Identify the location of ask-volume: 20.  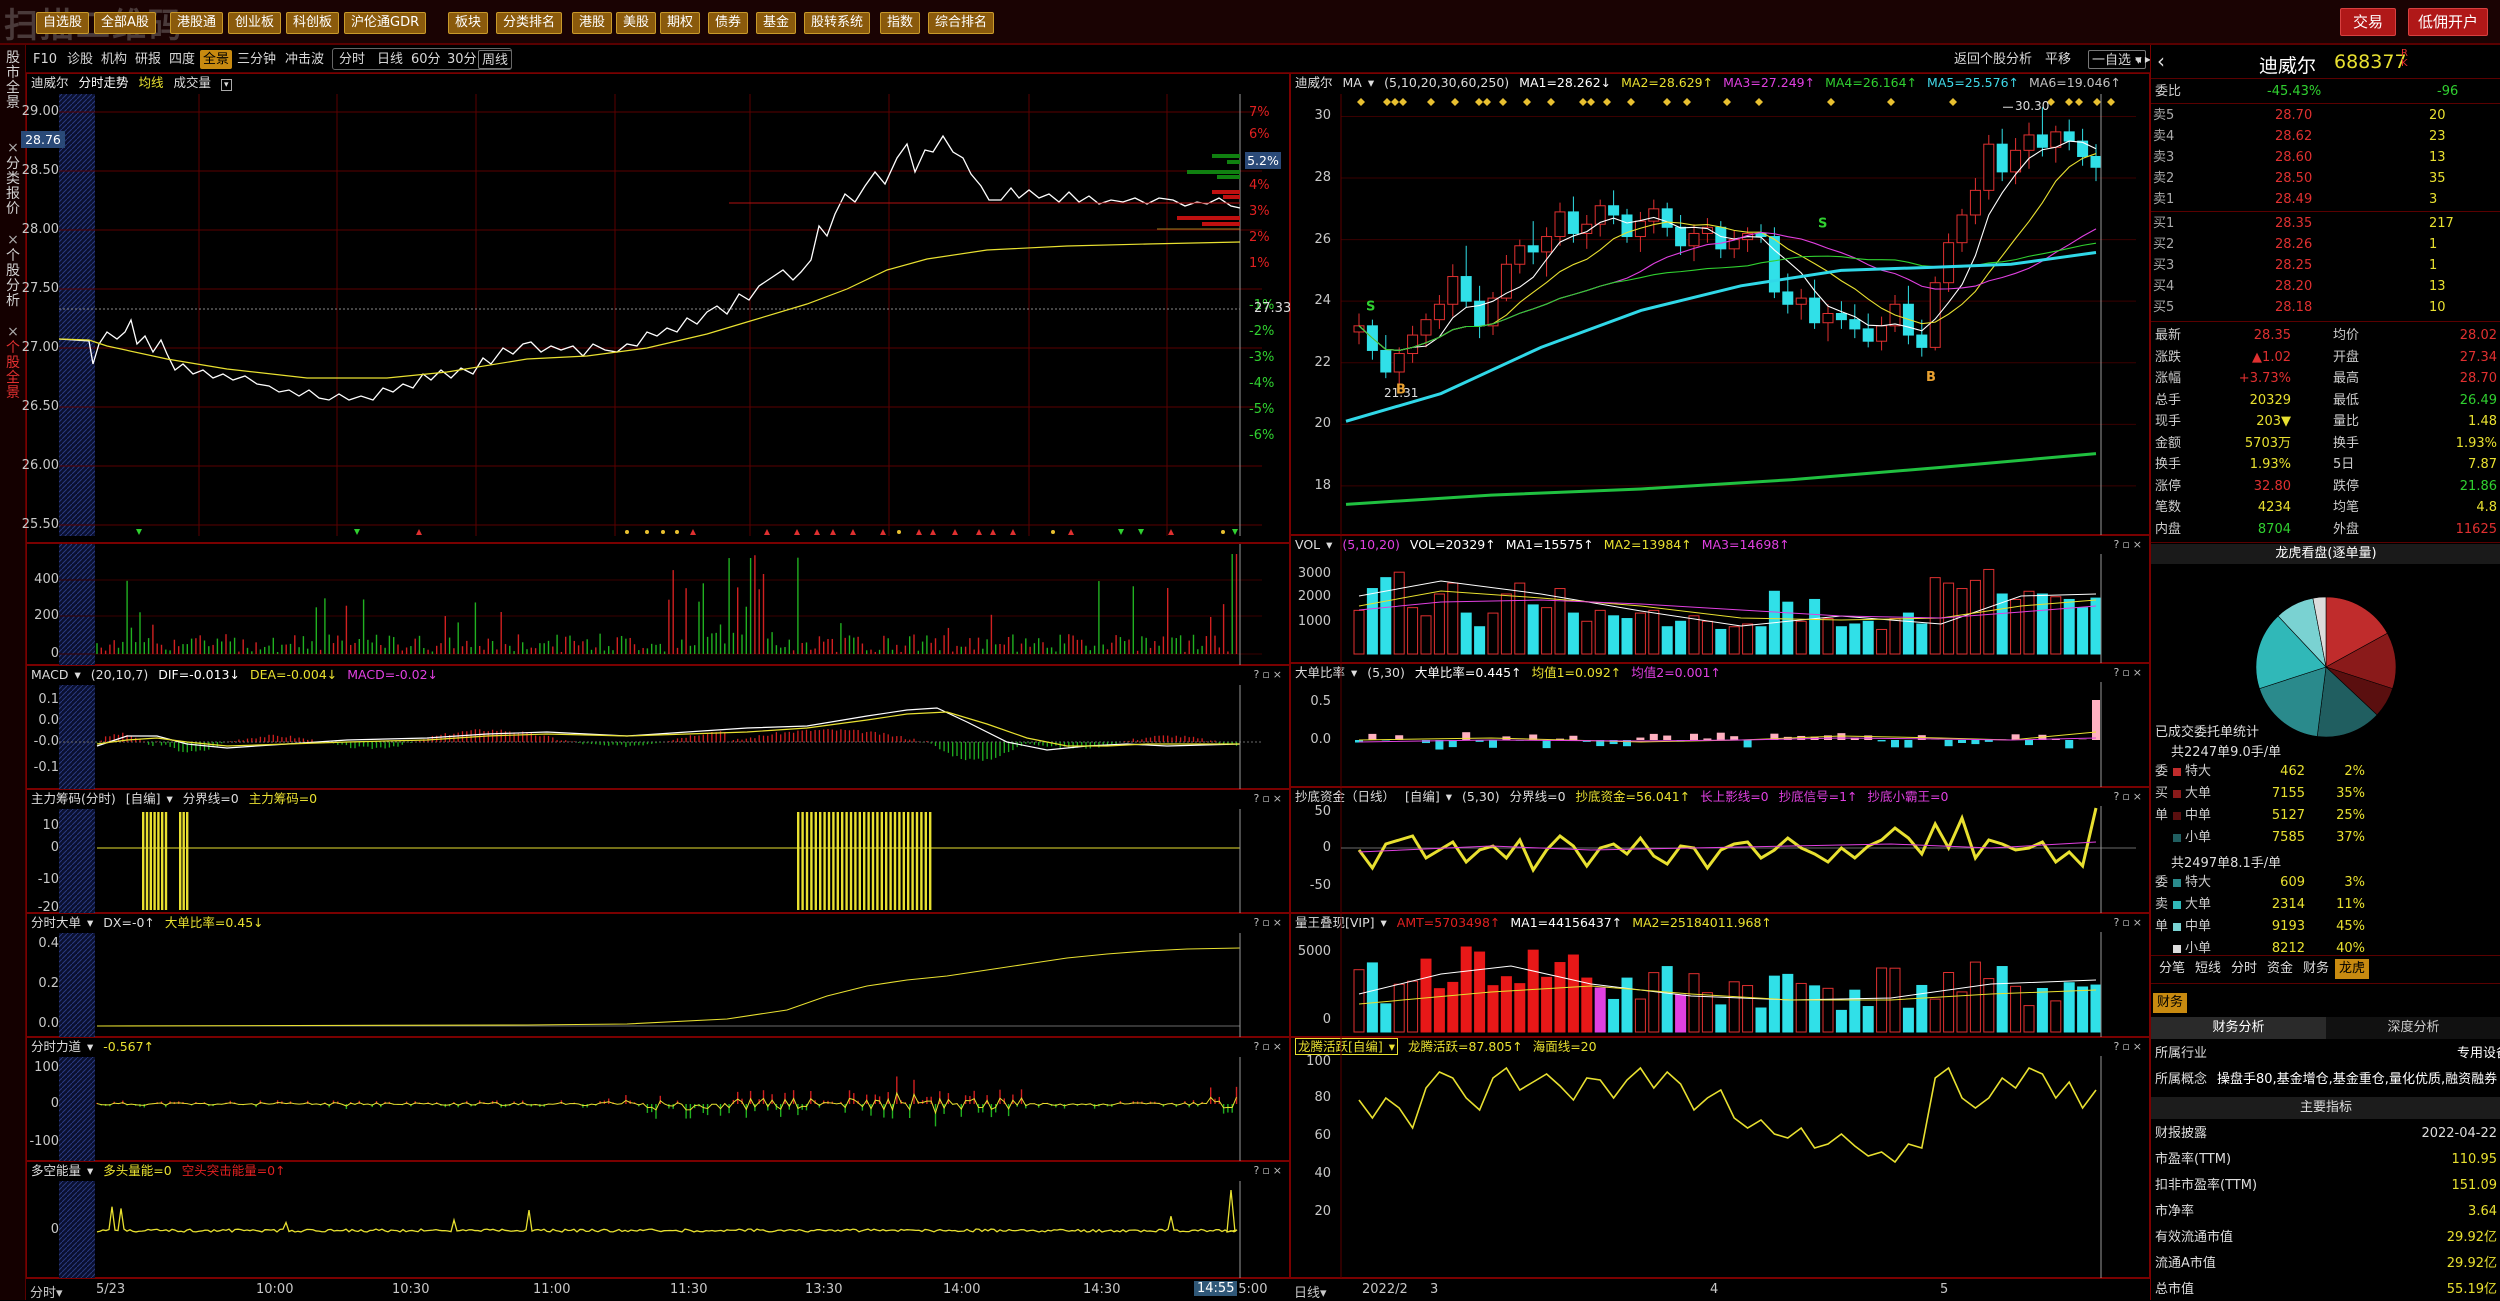
(2437, 115).